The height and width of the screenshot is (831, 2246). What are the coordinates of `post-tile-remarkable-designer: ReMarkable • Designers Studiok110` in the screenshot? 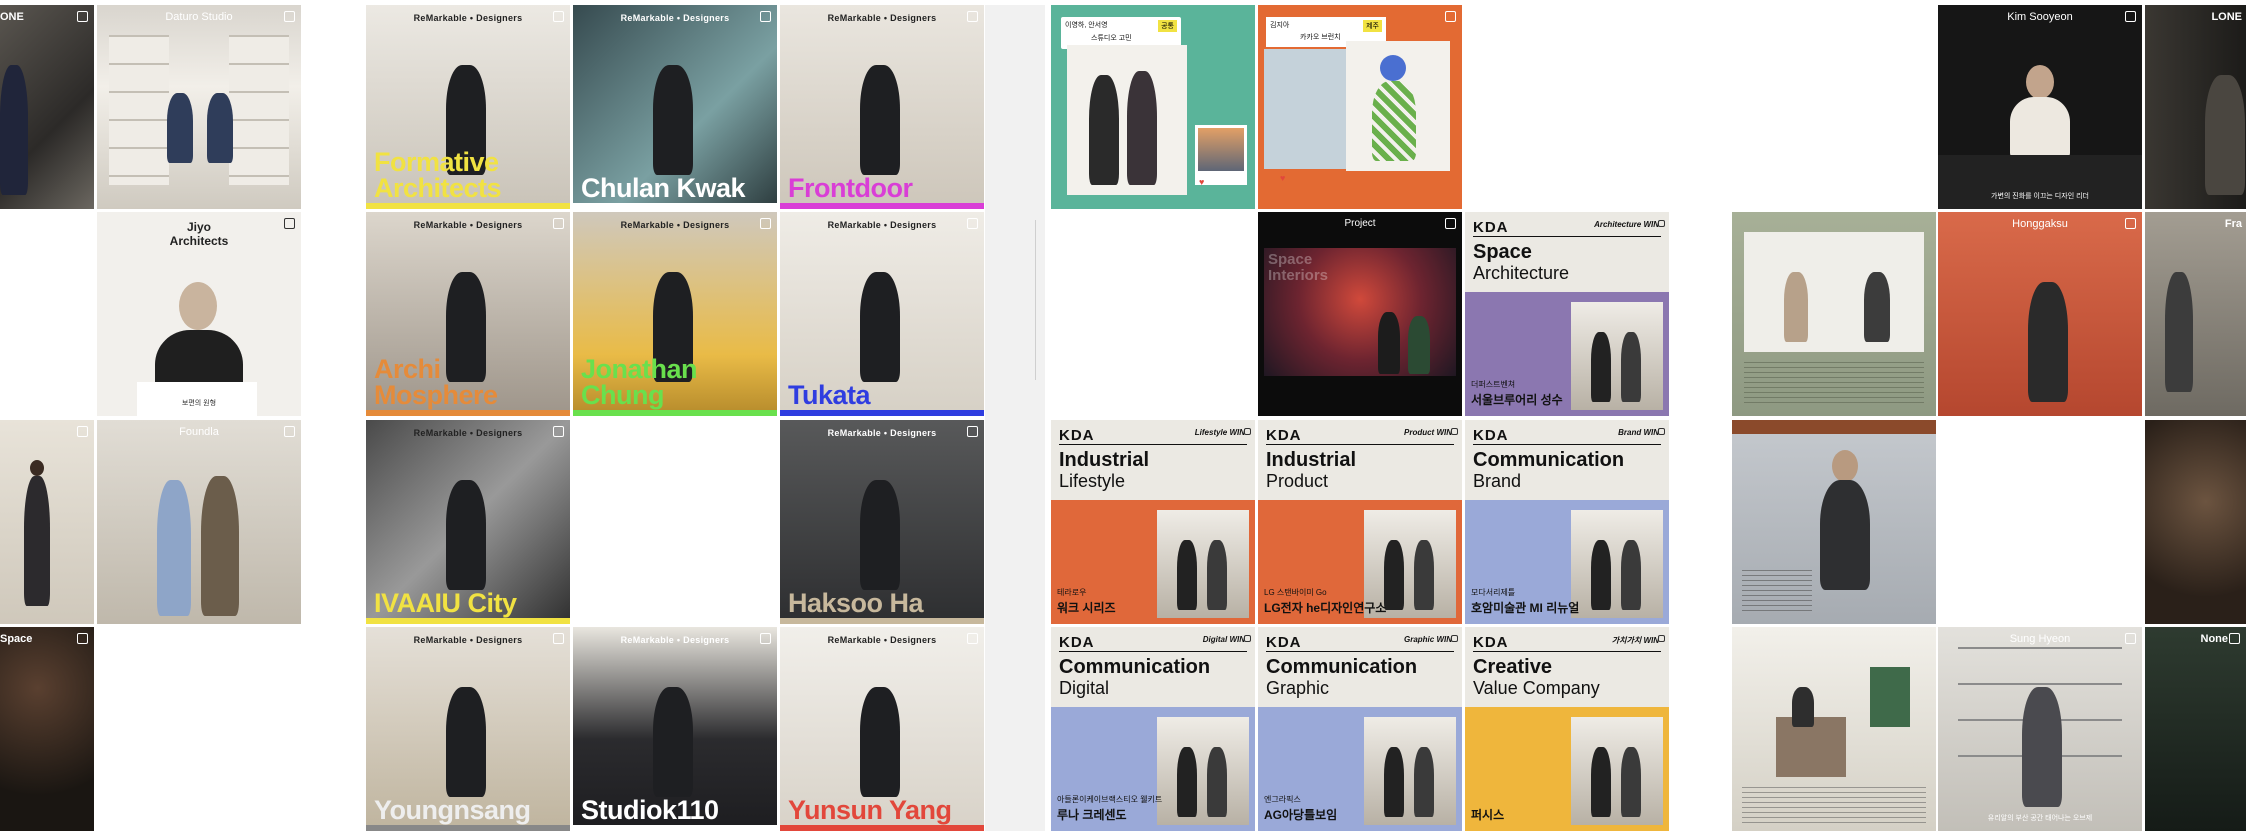 It's located at (675, 729).